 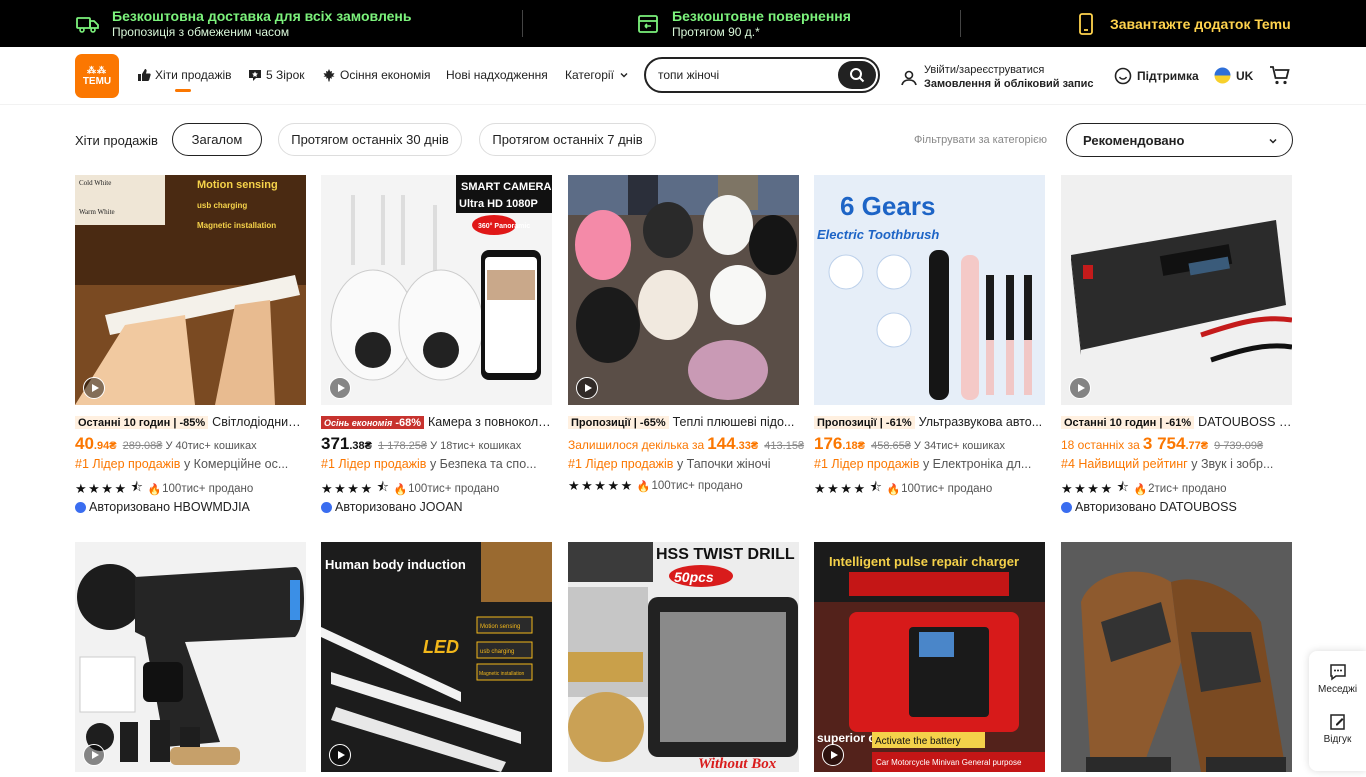 I want to click on download-app-text: Завантажте додаток Temu, so click(x=1200, y=23).